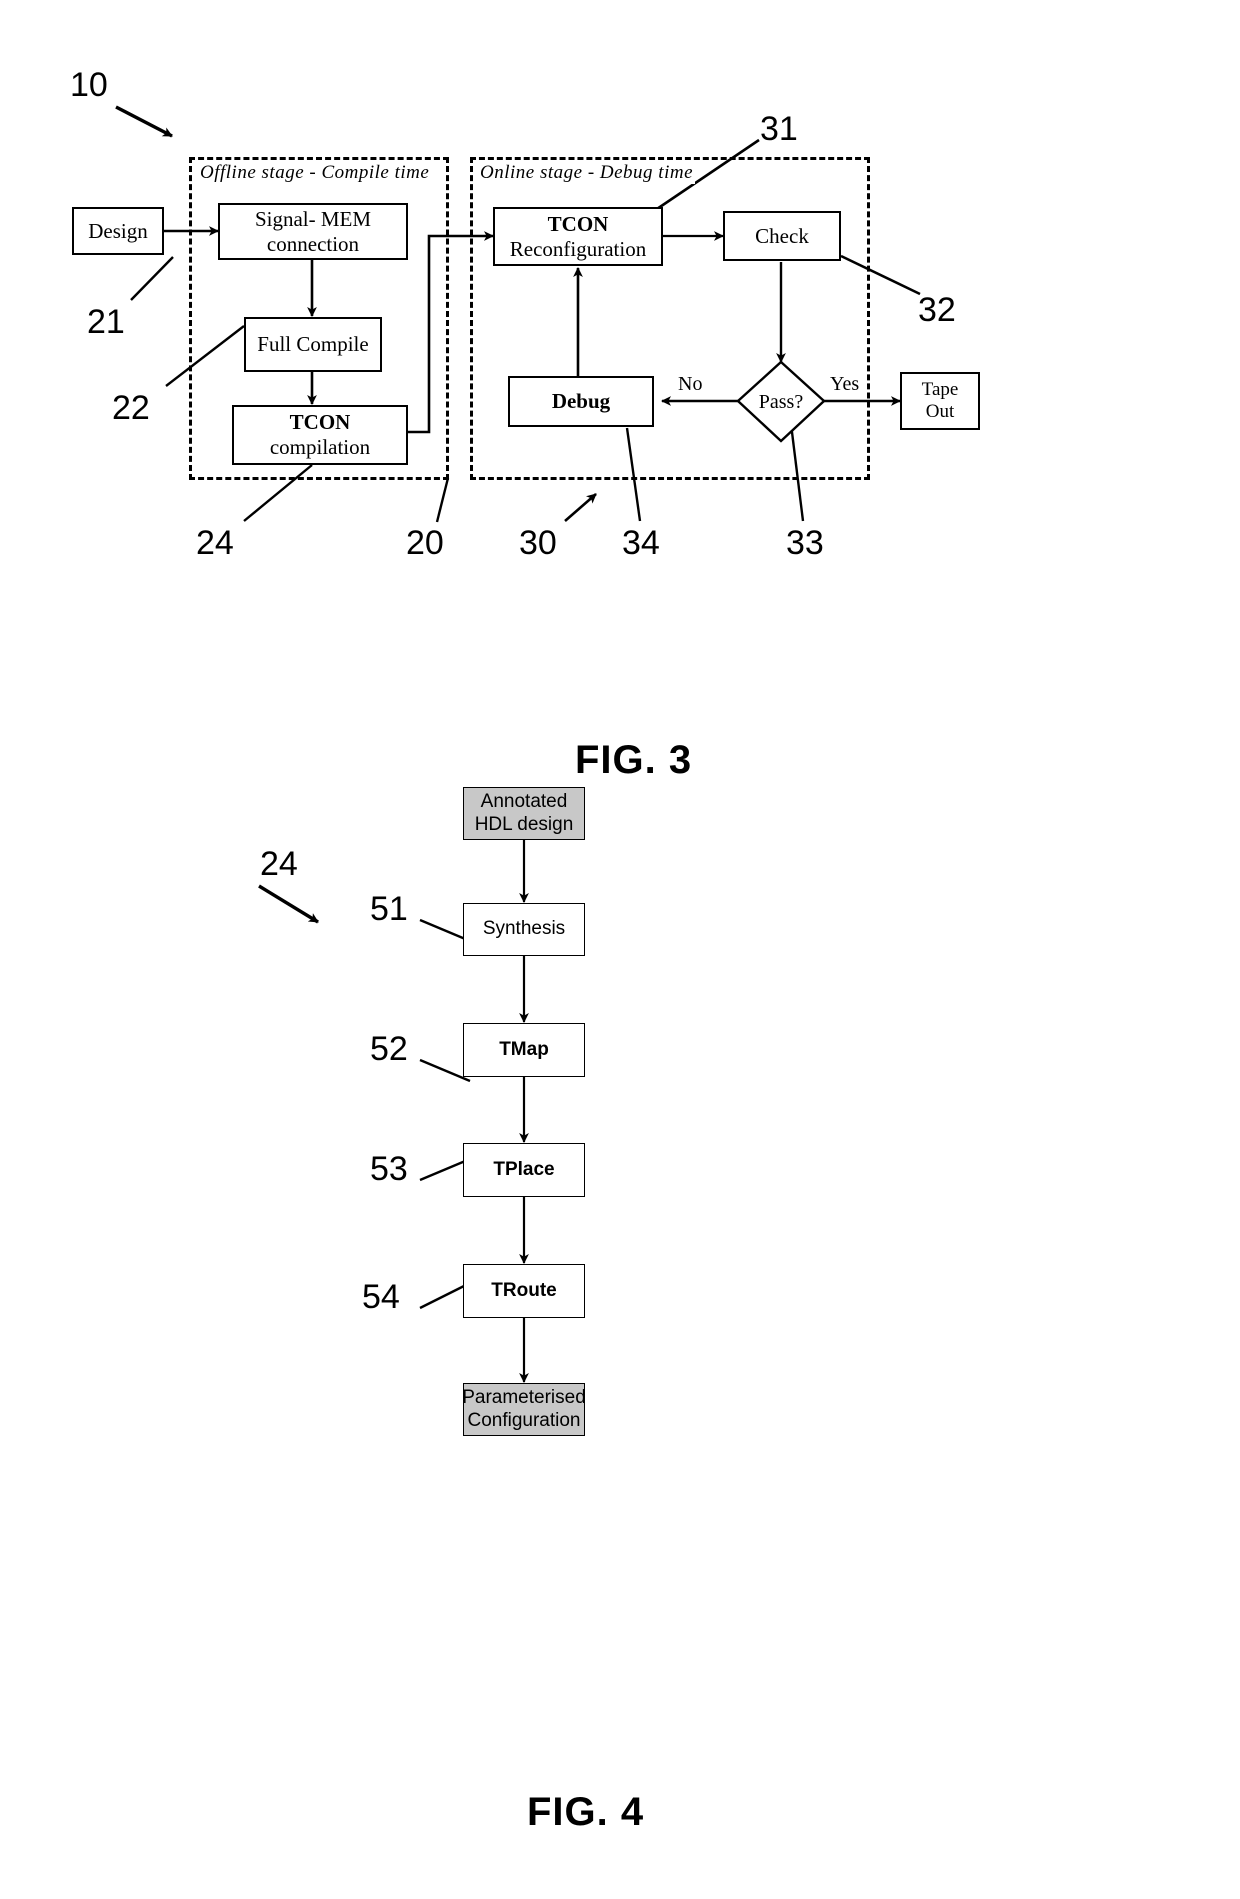  What do you see at coordinates (389, 909) in the screenshot?
I see `fig4-ref-numeral-51: 51` at bounding box center [389, 909].